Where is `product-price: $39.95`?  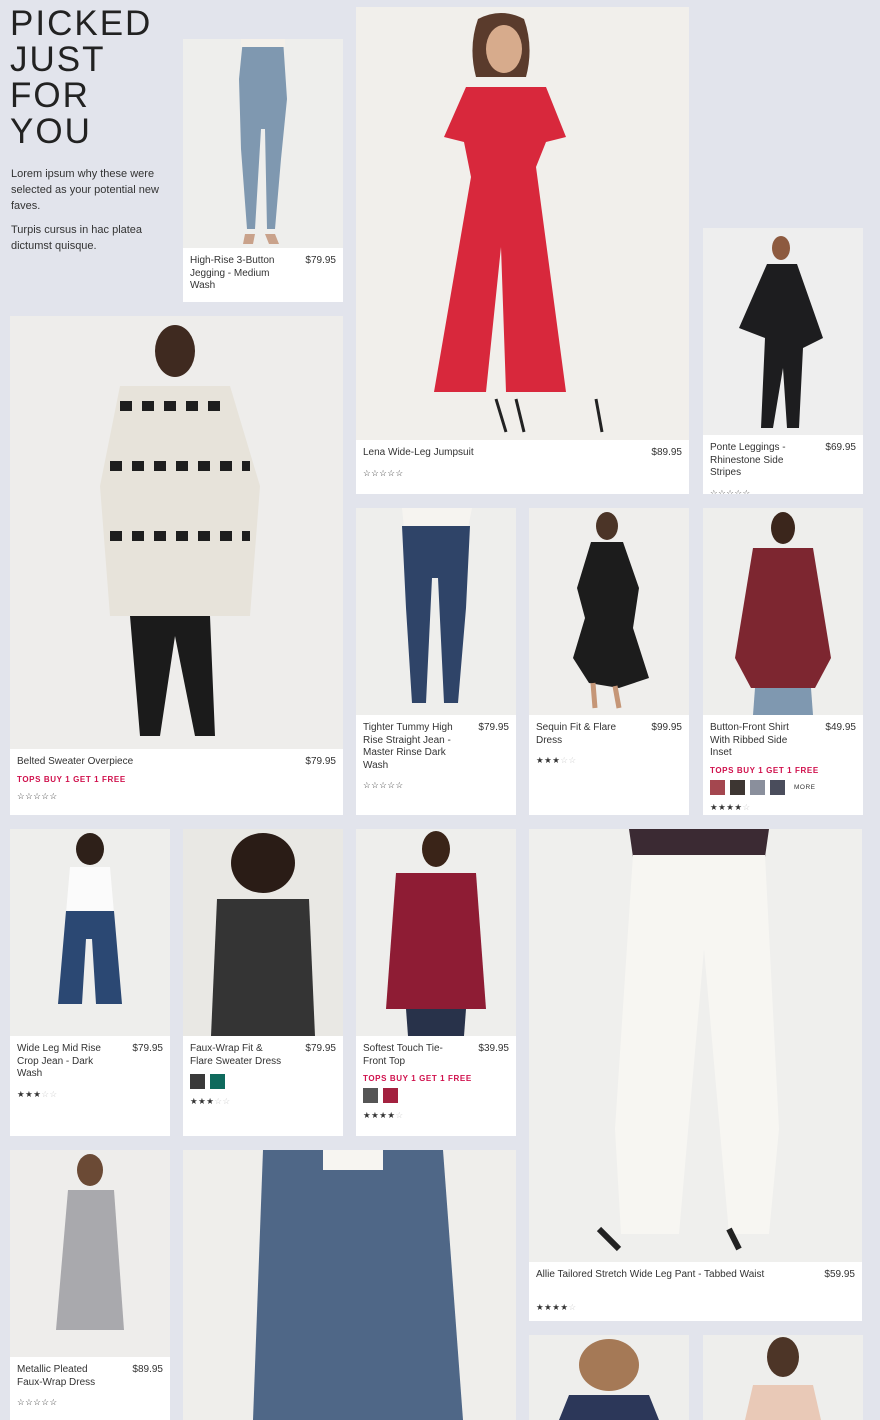 product-price: $39.95 is located at coordinates (493, 1048).